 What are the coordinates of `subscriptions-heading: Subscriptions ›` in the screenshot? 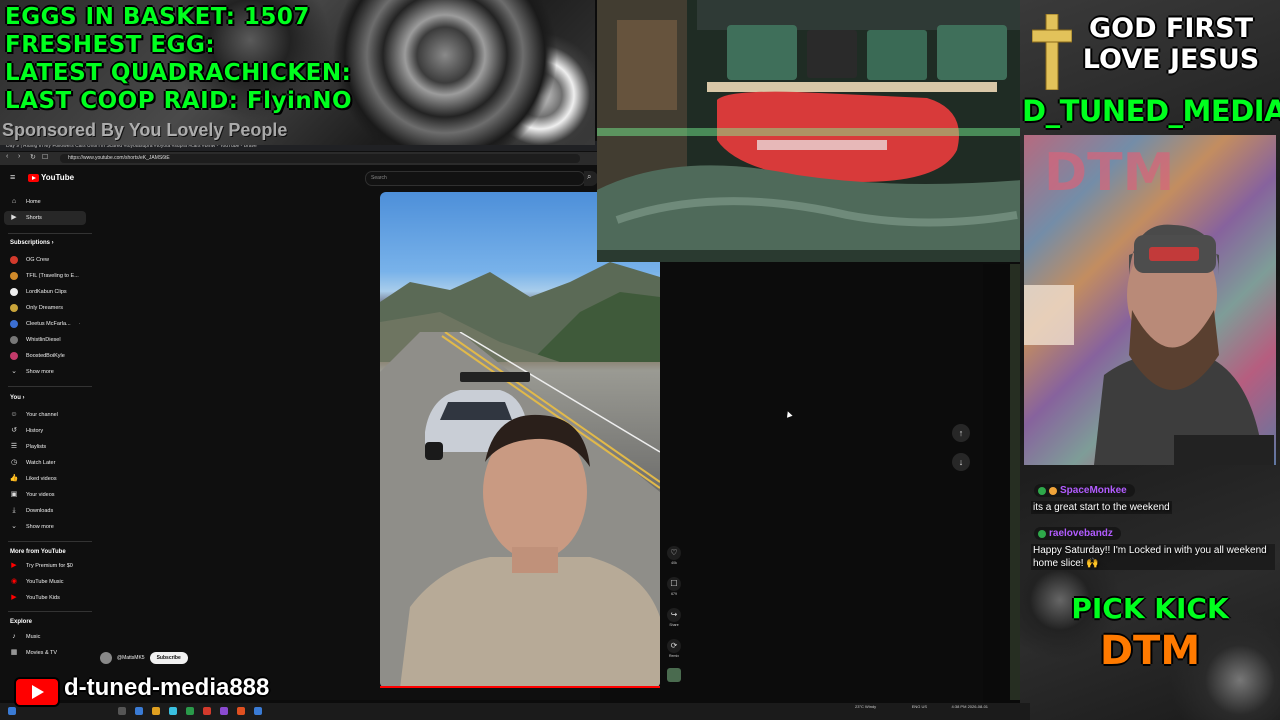 It's located at (32, 243).